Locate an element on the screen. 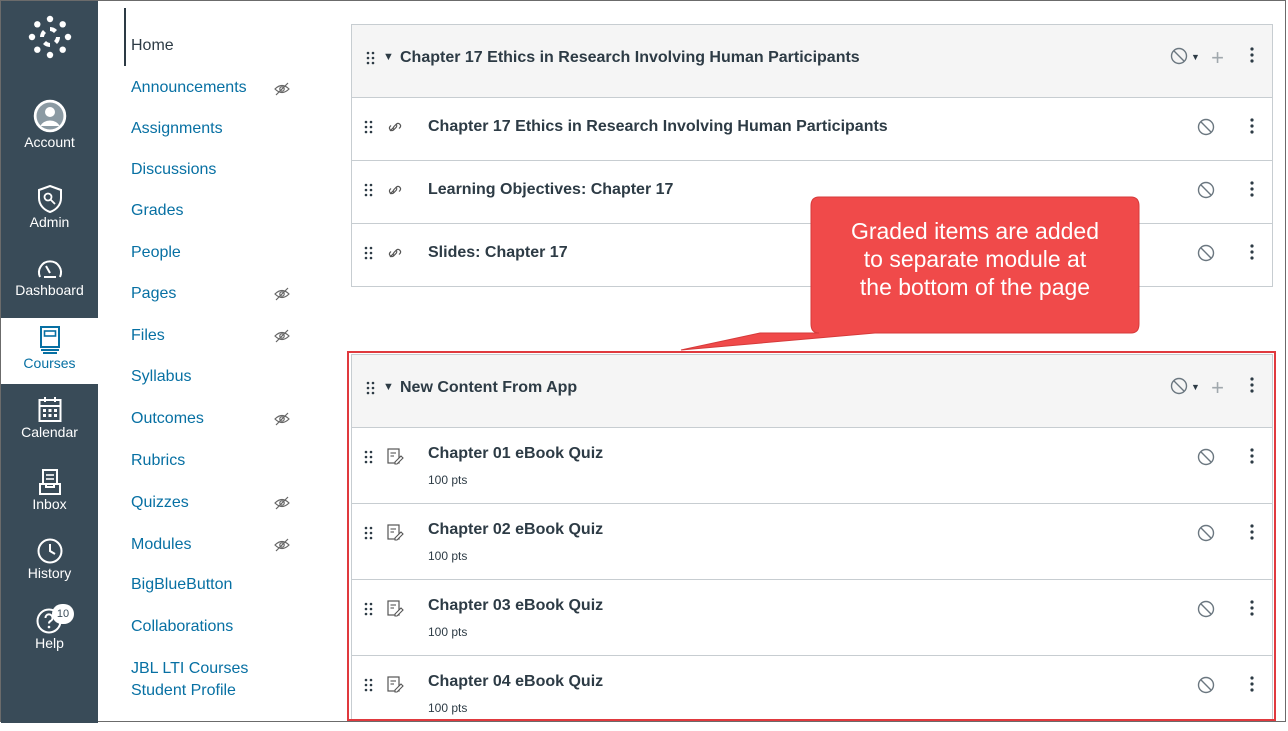 The height and width of the screenshot is (731, 1288). callout-line: the bottom of the page is located at coordinates (975, 287).